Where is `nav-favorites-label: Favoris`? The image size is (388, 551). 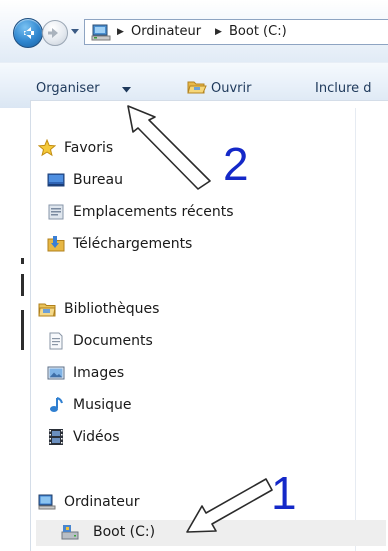
nav-favorites-label: Favoris is located at coordinates (89, 148).